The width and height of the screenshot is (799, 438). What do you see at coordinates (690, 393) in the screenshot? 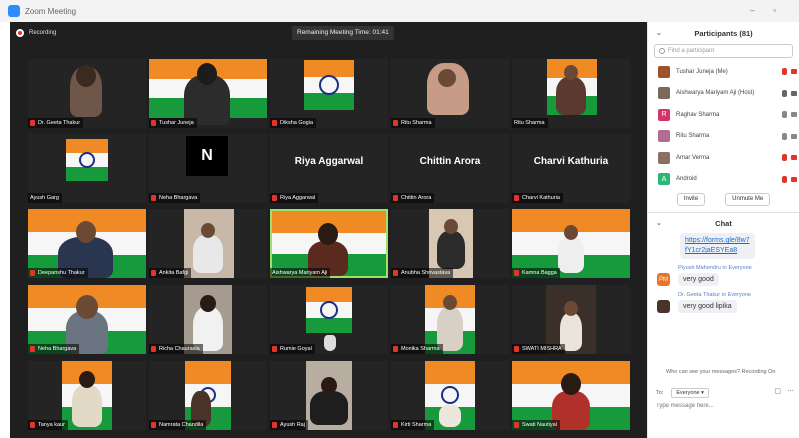
I see `recipient-select: Everyone ▾` at bounding box center [690, 393].